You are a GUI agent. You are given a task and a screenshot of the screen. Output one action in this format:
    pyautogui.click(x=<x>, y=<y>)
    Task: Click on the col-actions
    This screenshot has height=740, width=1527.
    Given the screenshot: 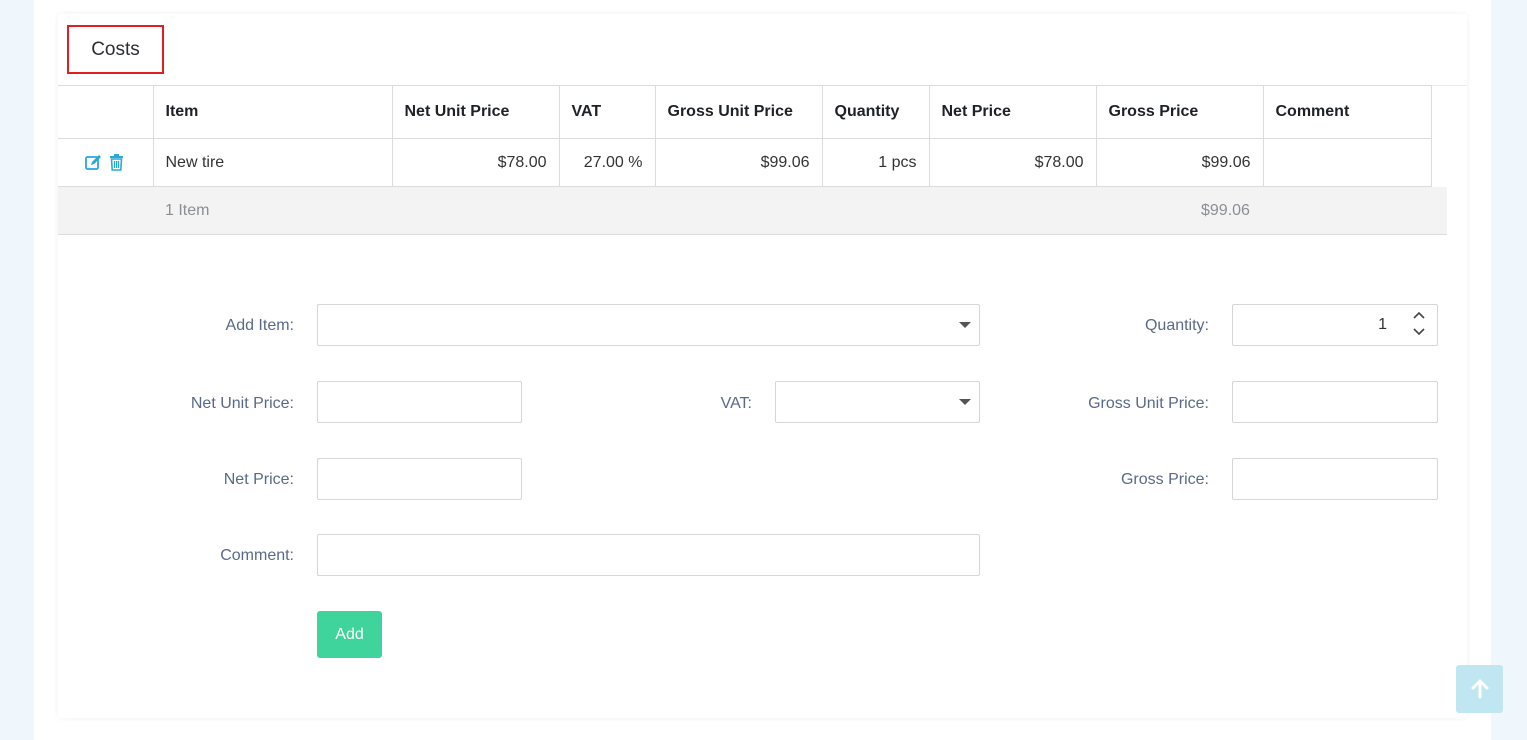 What is the action you would take?
    pyautogui.click(x=106, y=112)
    